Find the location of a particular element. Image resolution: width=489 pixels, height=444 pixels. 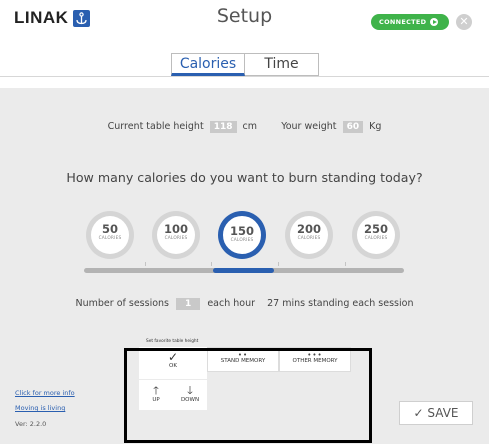

save-button: ✓ SAVE is located at coordinates (436, 413).